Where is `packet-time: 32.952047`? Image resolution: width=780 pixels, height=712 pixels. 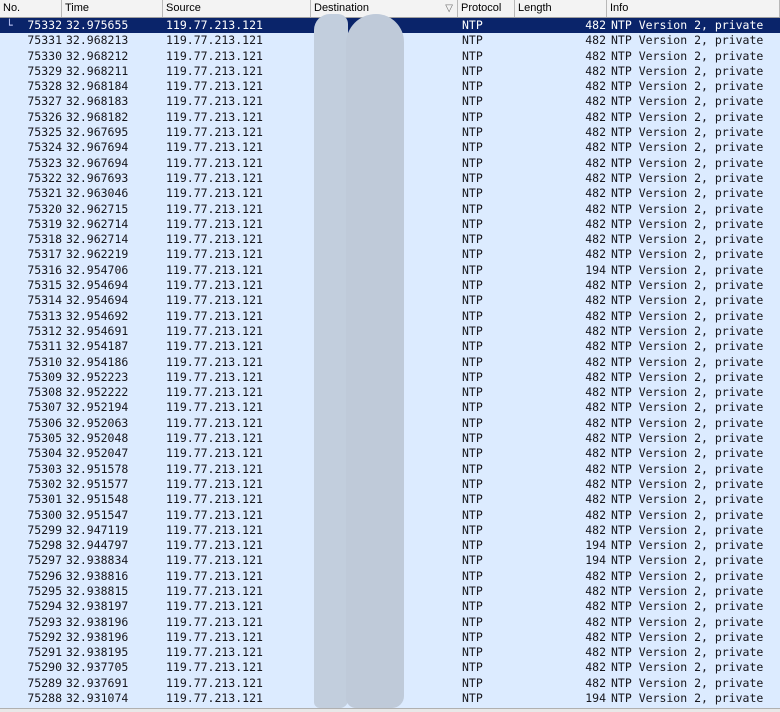 packet-time: 32.952047 is located at coordinates (97, 453).